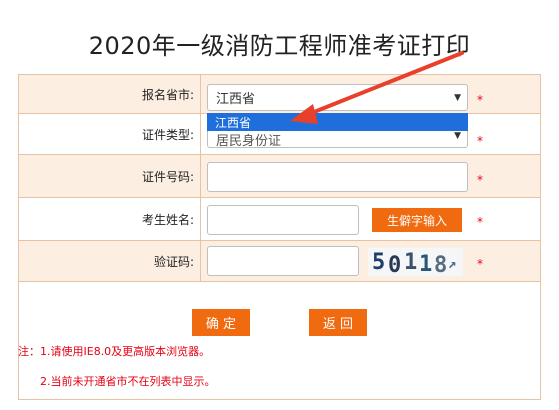  What do you see at coordinates (337, 122) in the screenshot?
I see `province-dropdown-option: 江西省` at bounding box center [337, 122].